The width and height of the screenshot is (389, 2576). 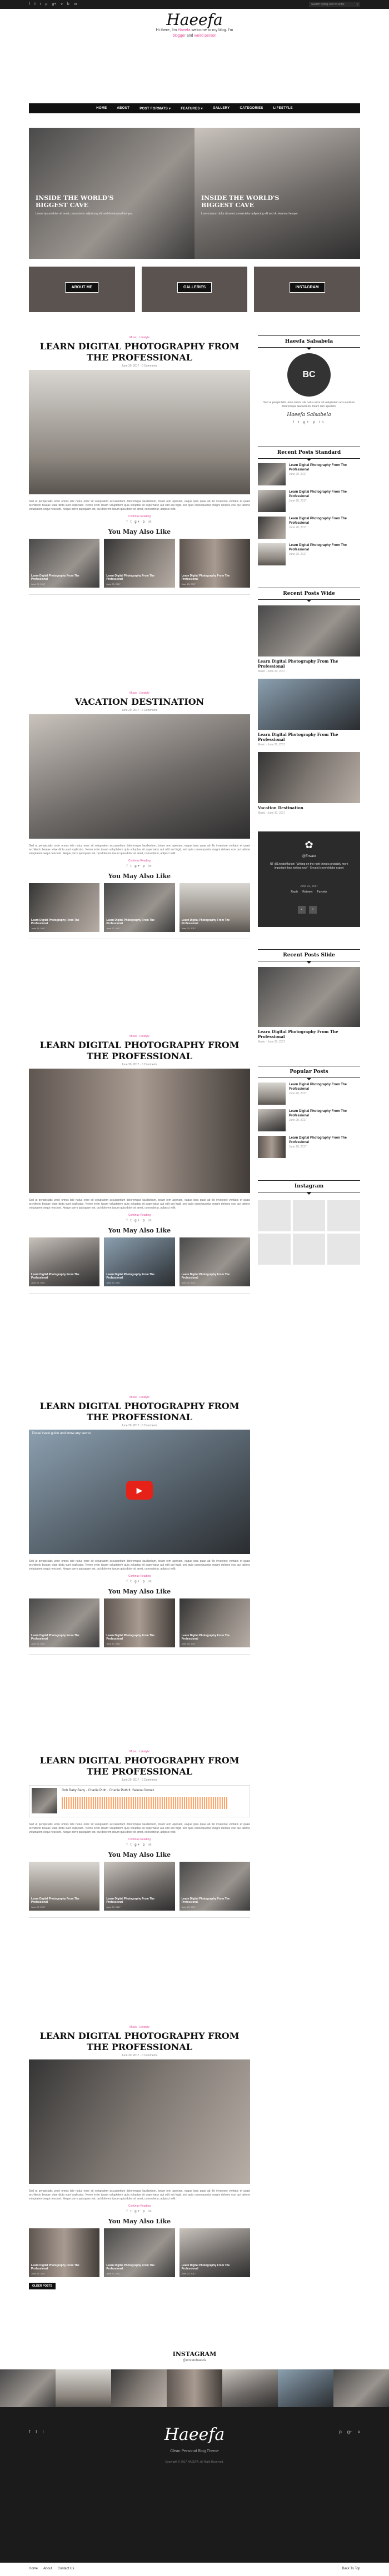 What do you see at coordinates (194, 290) in the screenshot?
I see `promo-box-galleries: GALLERIES` at bounding box center [194, 290].